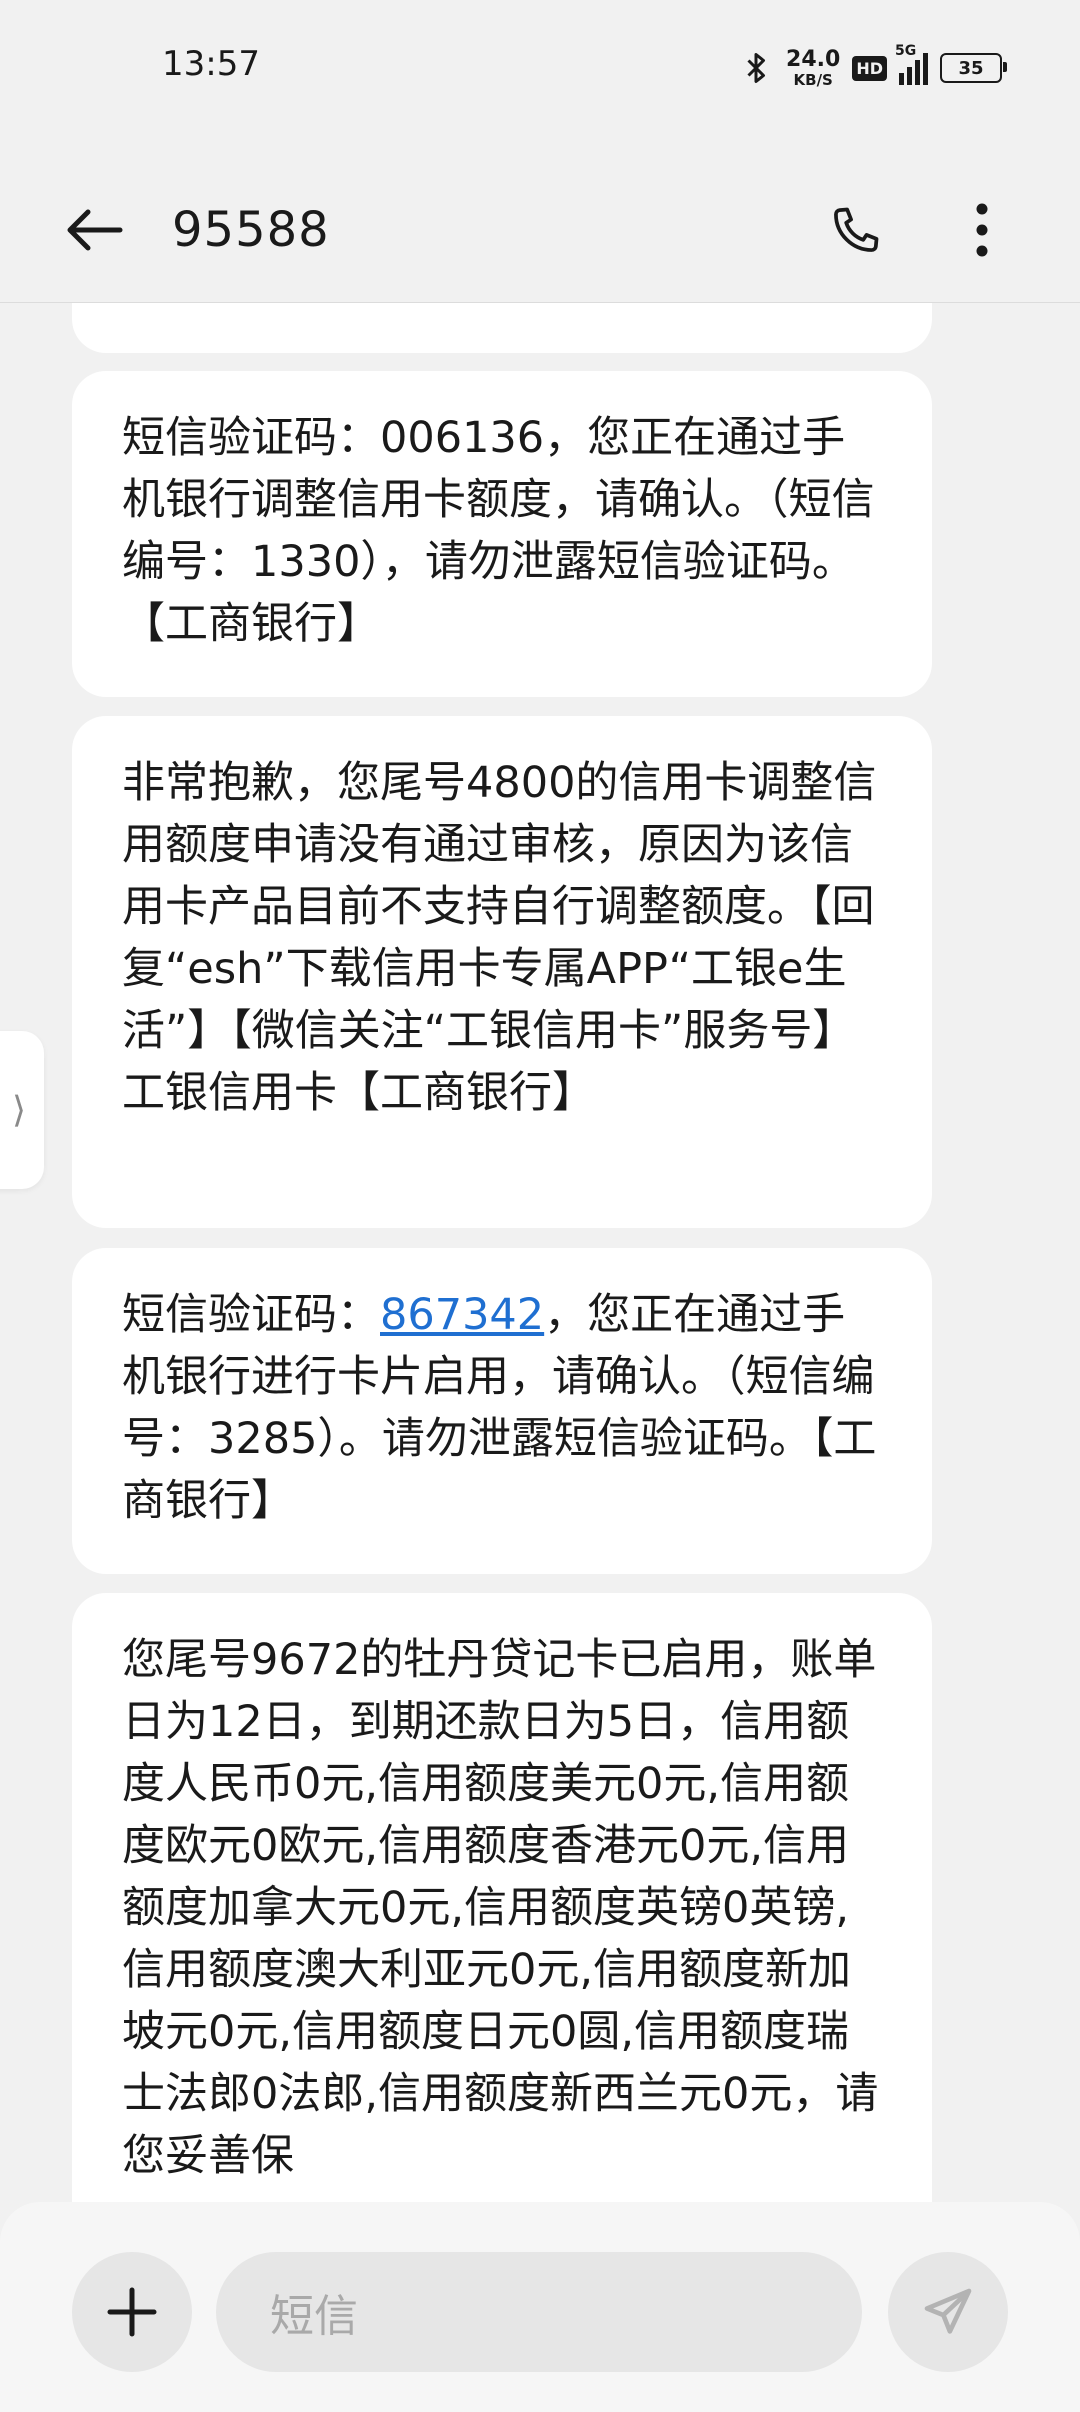 This screenshot has width=1080, height=2412. Describe the element at coordinates (906, 51) in the screenshot. I see `network-type: 5G` at that location.